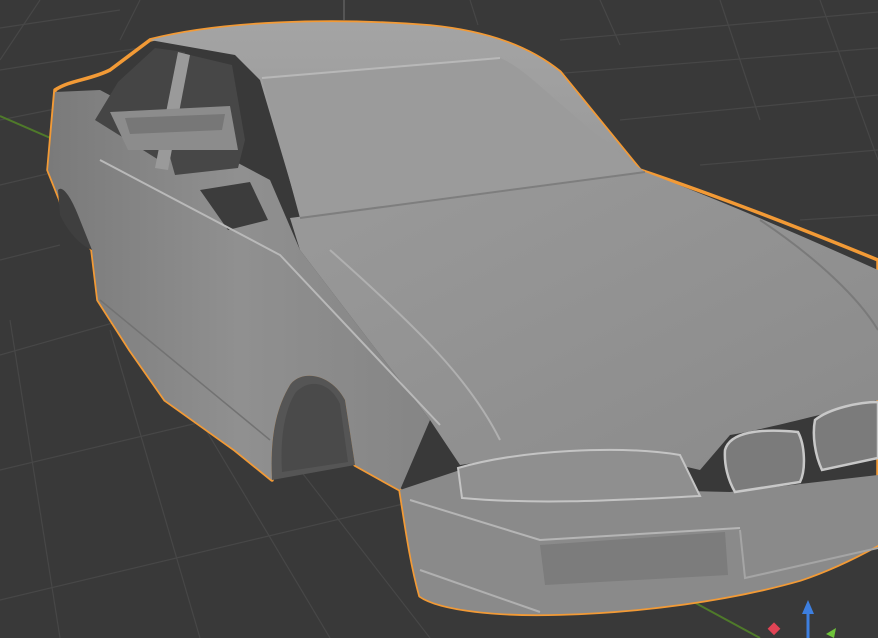 Image resolution: width=878 pixels, height=638 pixels. What do you see at coordinates (801, 619) in the screenshot?
I see `navigation-gizmo` at bounding box center [801, 619].